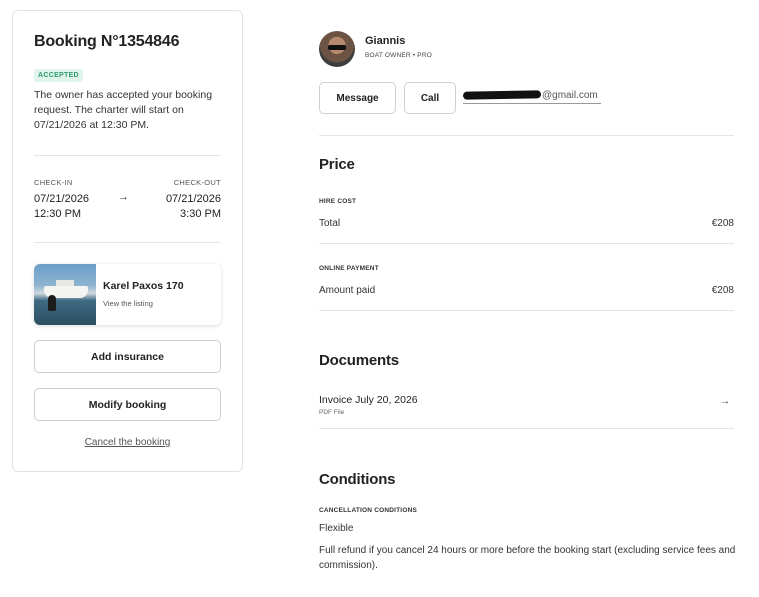  What do you see at coordinates (127, 356) in the screenshot?
I see `add-insurance-button: Add insurance` at bounding box center [127, 356].